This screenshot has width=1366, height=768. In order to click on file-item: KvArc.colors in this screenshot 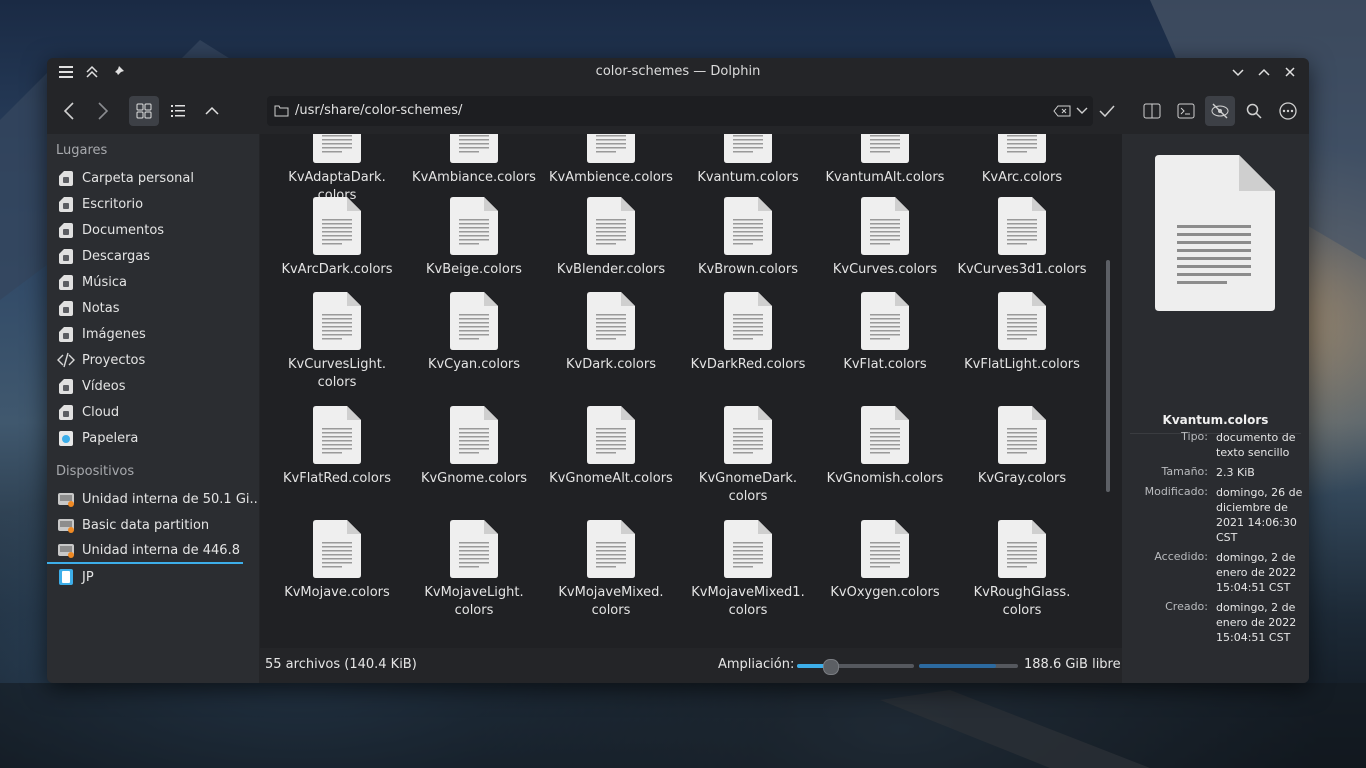, I will do `click(1022, 160)`.